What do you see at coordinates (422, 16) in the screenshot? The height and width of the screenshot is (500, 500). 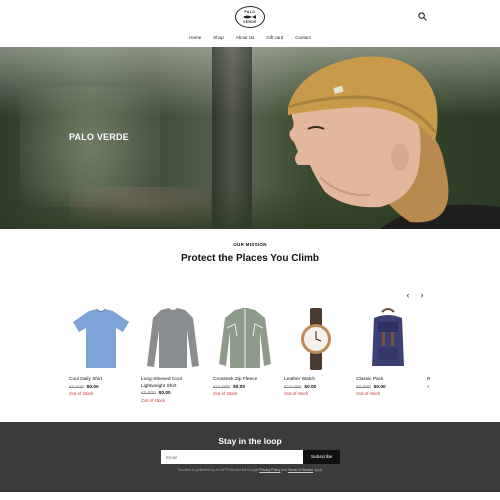 I see `search-icon` at bounding box center [422, 16].